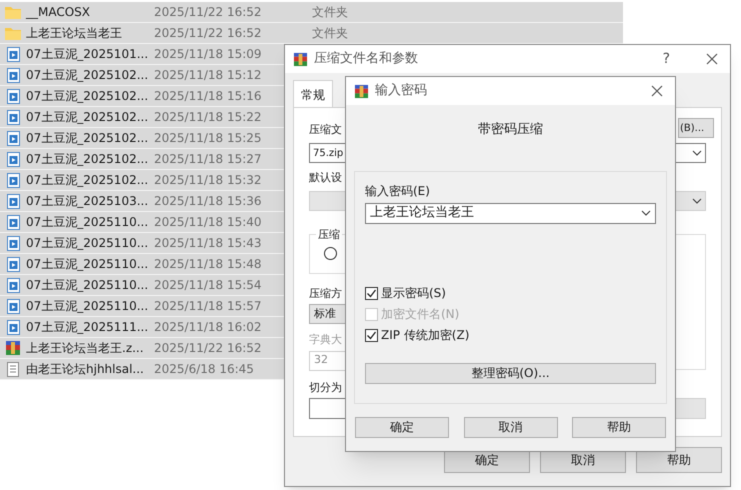 Image resolution: width=741 pixels, height=490 pixels. Describe the element at coordinates (510, 130) in the screenshot. I see `dialog-heading: 带密码压缩` at that location.